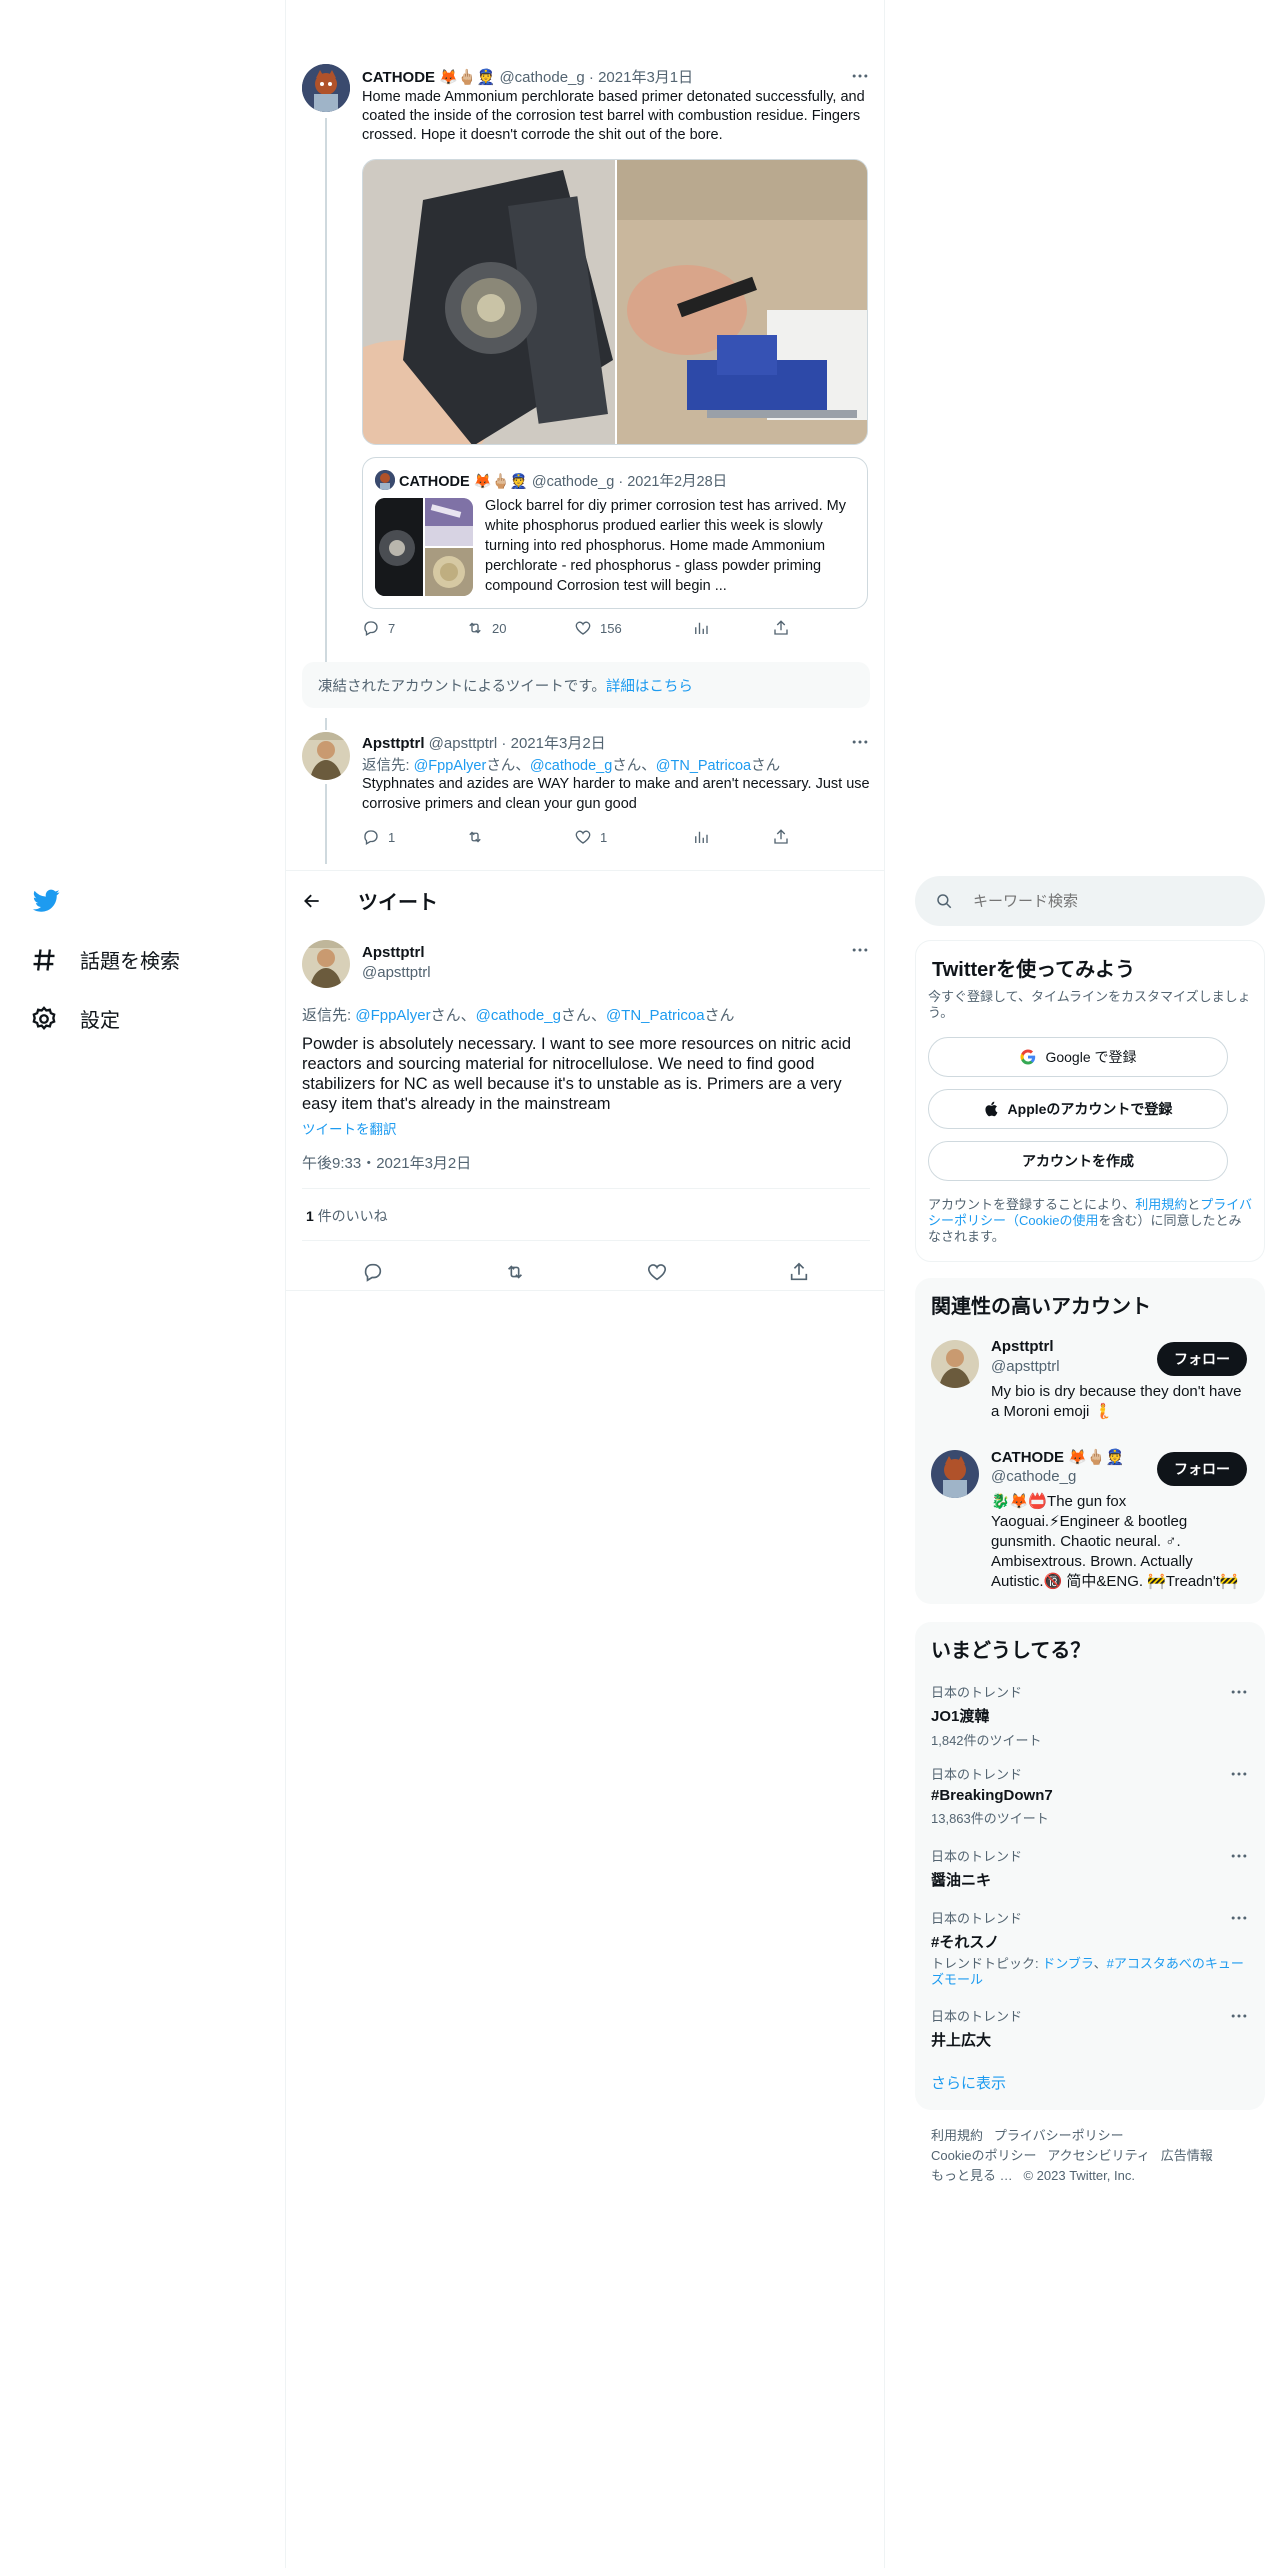 This screenshot has width=1284, height=2568. I want to click on footer-ads-link: 広告情報, so click(1187, 2155).